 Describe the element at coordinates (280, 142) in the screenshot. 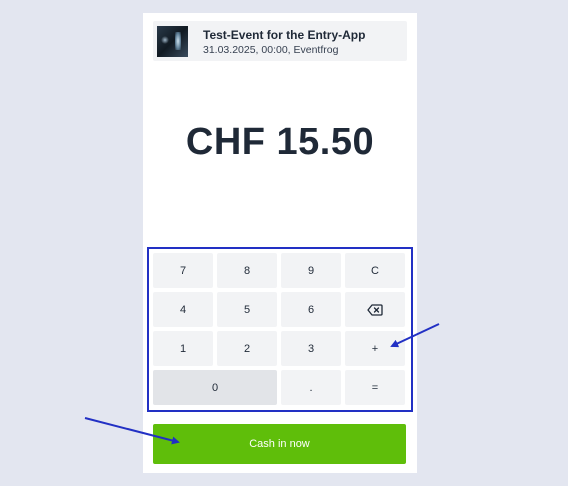

I see `amount-display: CHF 15.50` at that location.